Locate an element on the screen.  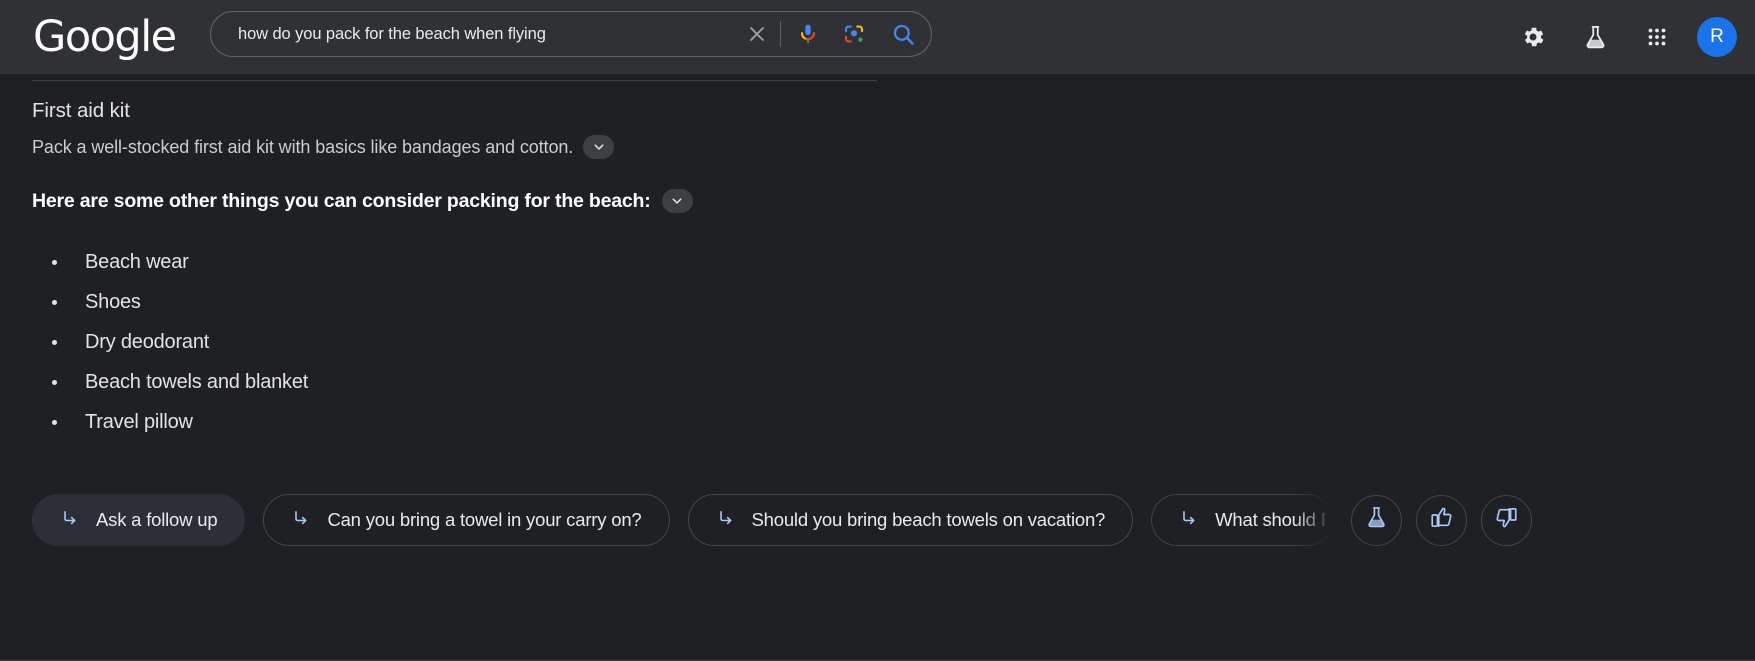
list-item: Shoes is located at coordinates (178, 302).